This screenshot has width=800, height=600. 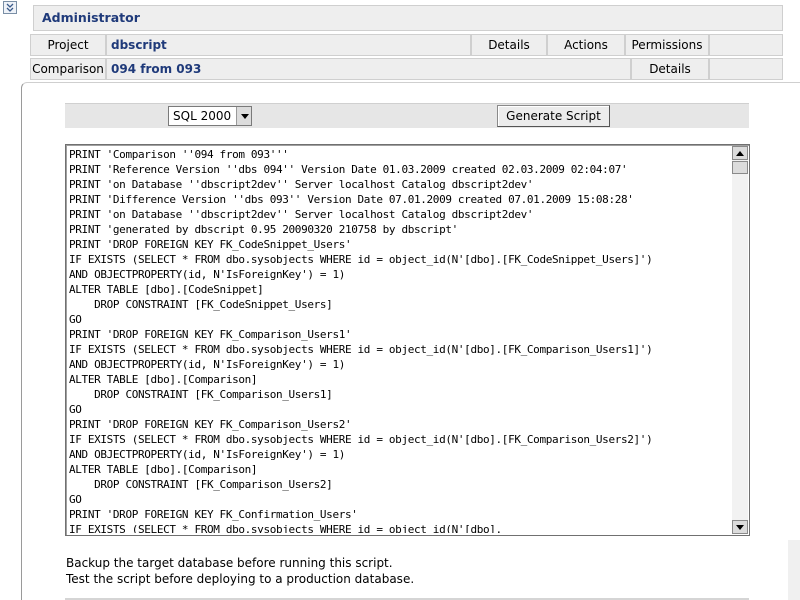 I want to click on collapse-icon, so click(x=10, y=7).